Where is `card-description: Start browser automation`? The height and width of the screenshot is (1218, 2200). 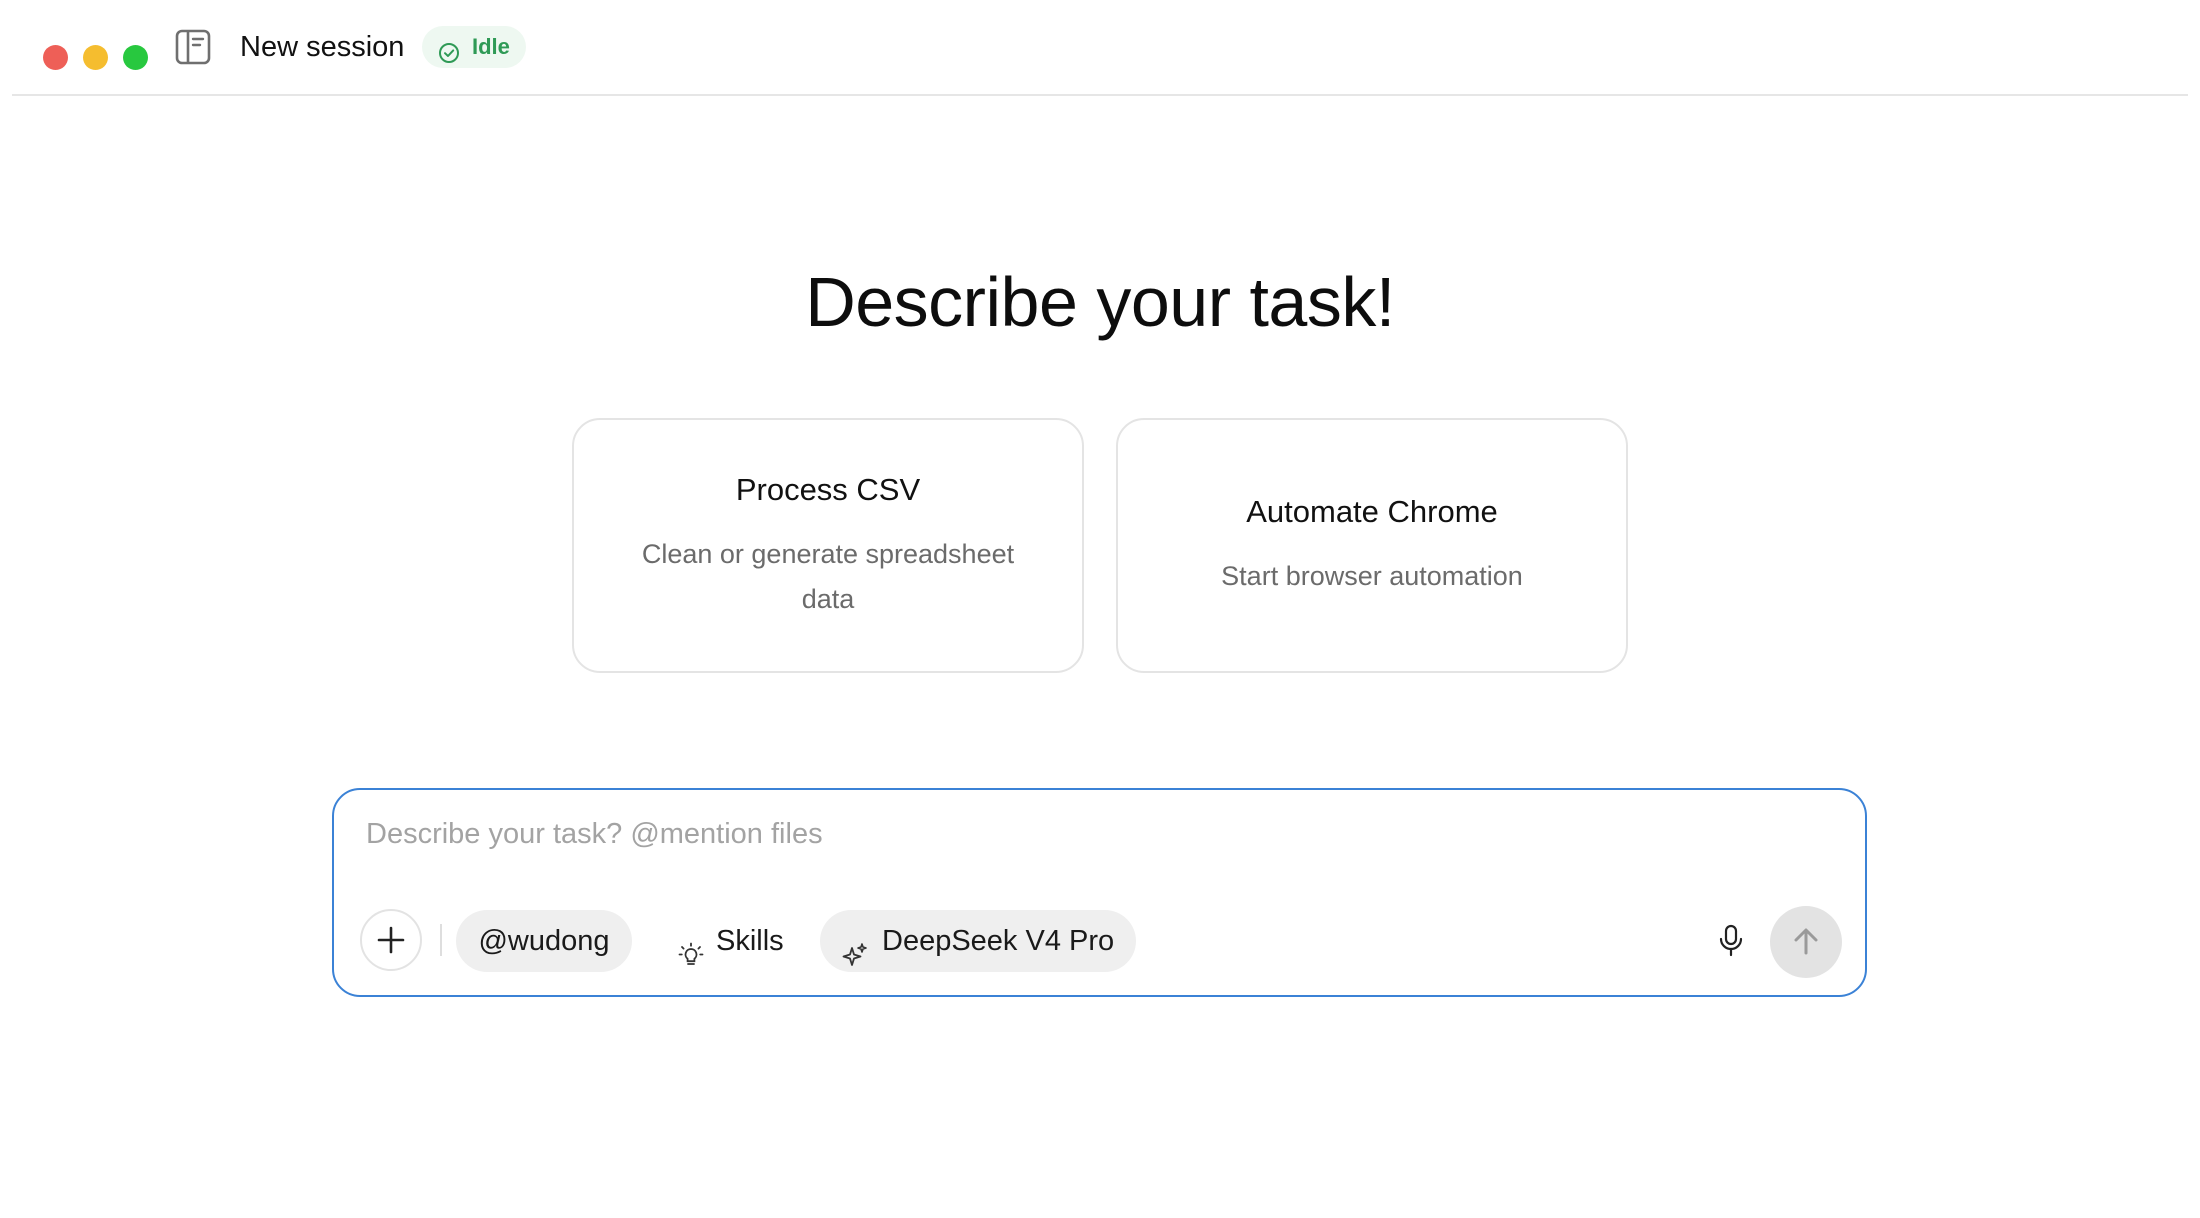
card-description: Start browser automation is located at coordinates (1372, 576).